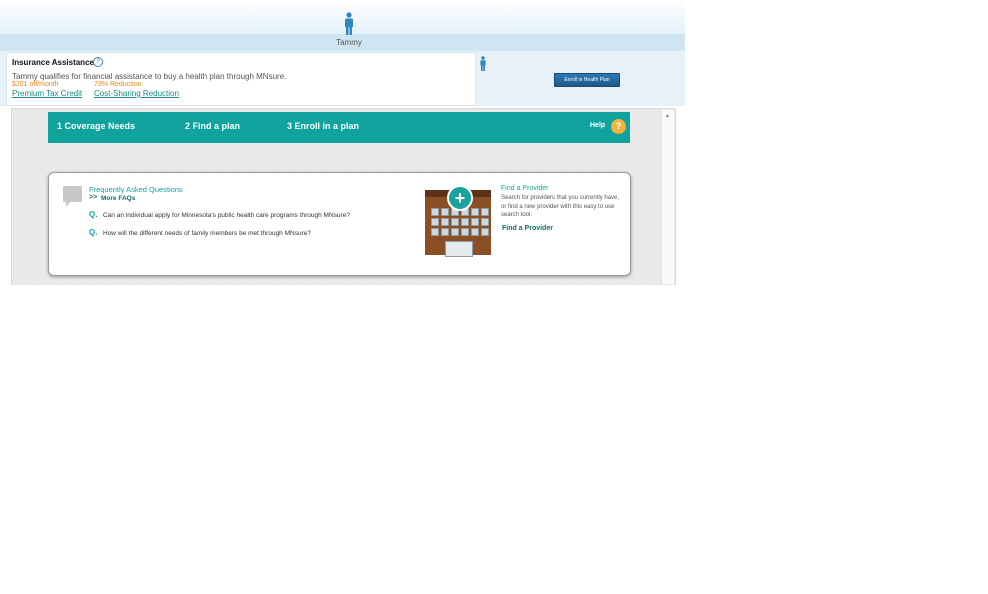 This screenshot has width=988, height=594. What do you see at coordinates (47, 93) in the screenshot?
I see `premium-tax-credit-link: Premium Tax Credit` at bounding box center [47, 93].